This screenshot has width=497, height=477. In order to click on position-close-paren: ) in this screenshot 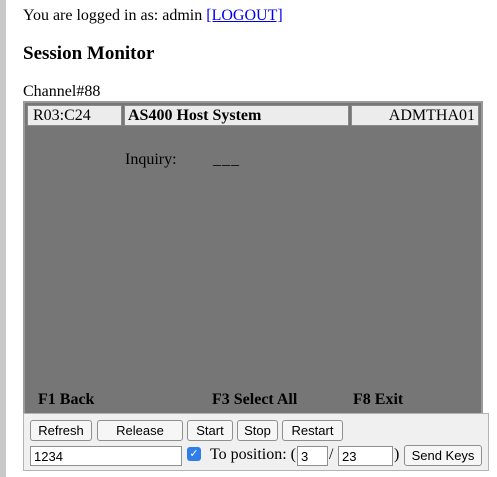, I will do `click(397, 454)`.